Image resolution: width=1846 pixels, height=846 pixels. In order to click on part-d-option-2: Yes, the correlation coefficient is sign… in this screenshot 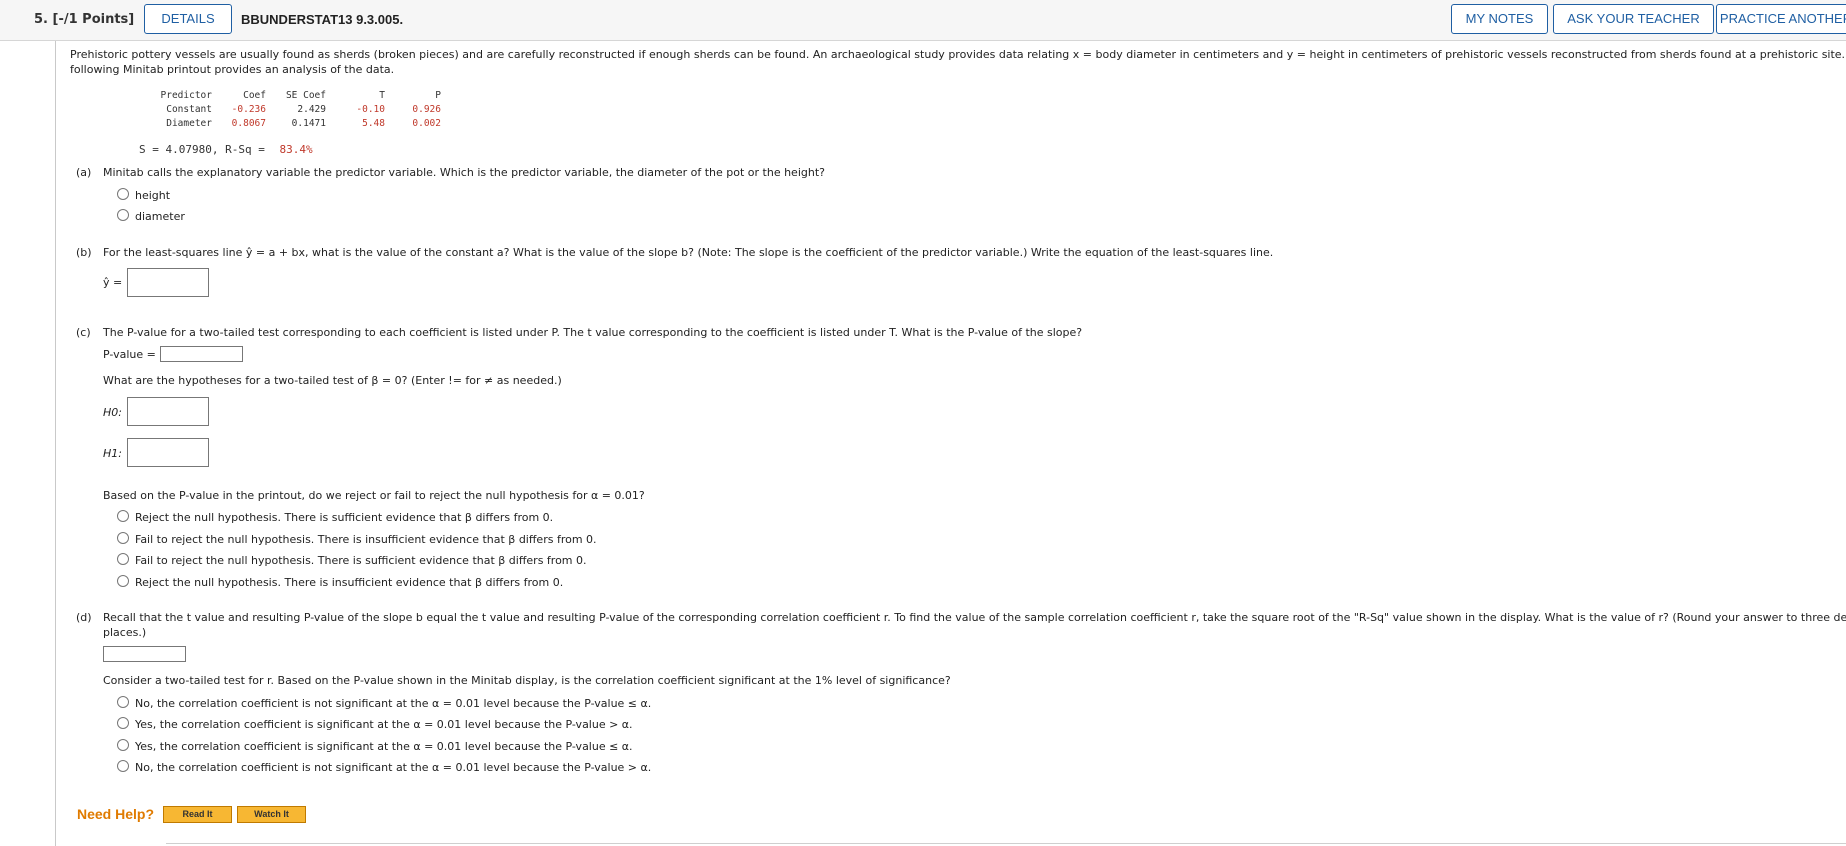, I will do `click(375, 724)`.